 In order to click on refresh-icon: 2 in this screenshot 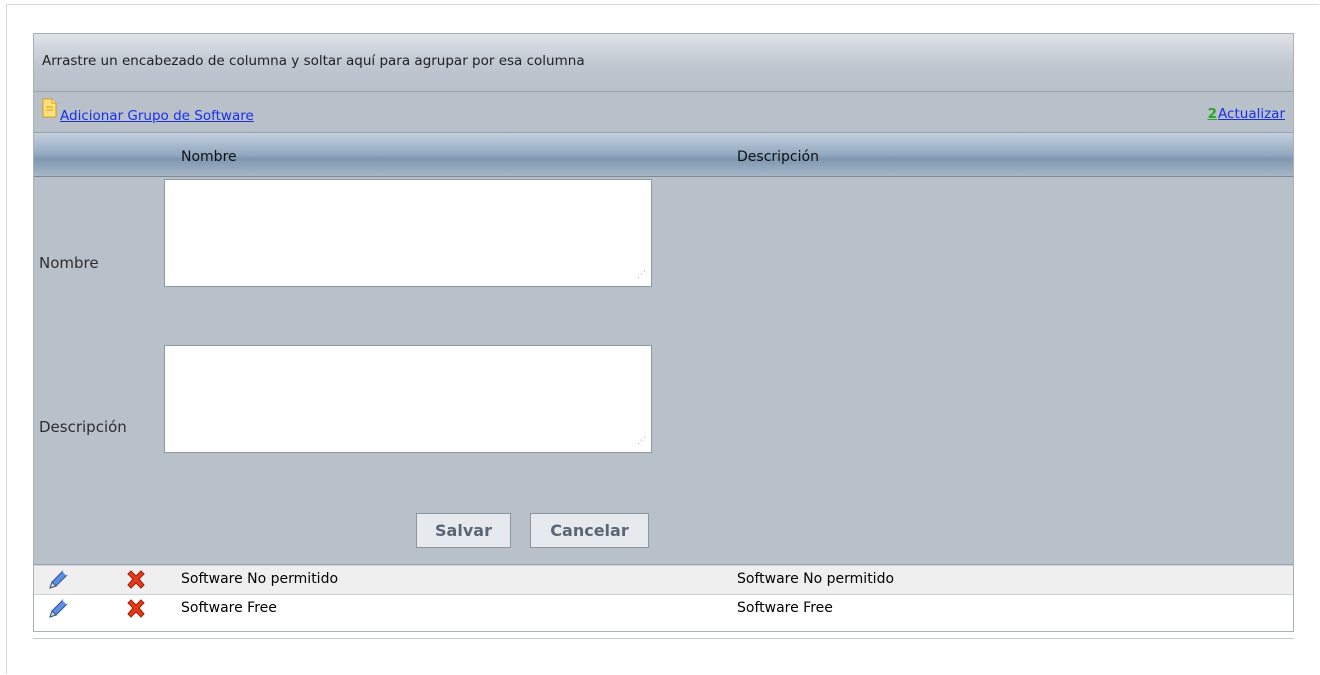, I will do `click(1212, 114)`.